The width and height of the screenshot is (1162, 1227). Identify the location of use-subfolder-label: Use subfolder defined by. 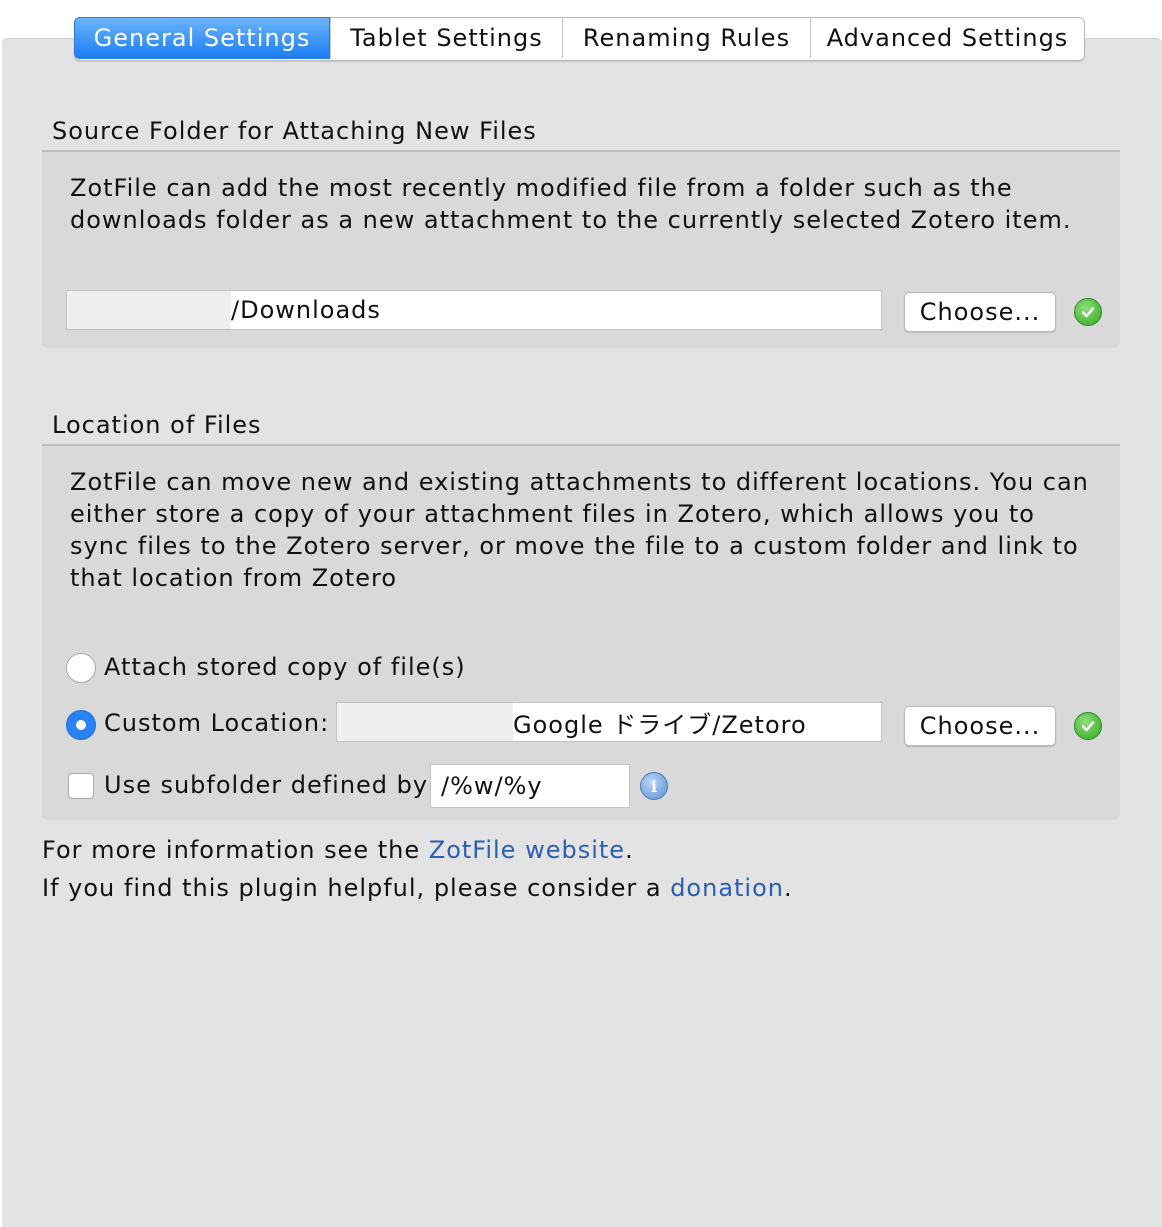
(266, 785).